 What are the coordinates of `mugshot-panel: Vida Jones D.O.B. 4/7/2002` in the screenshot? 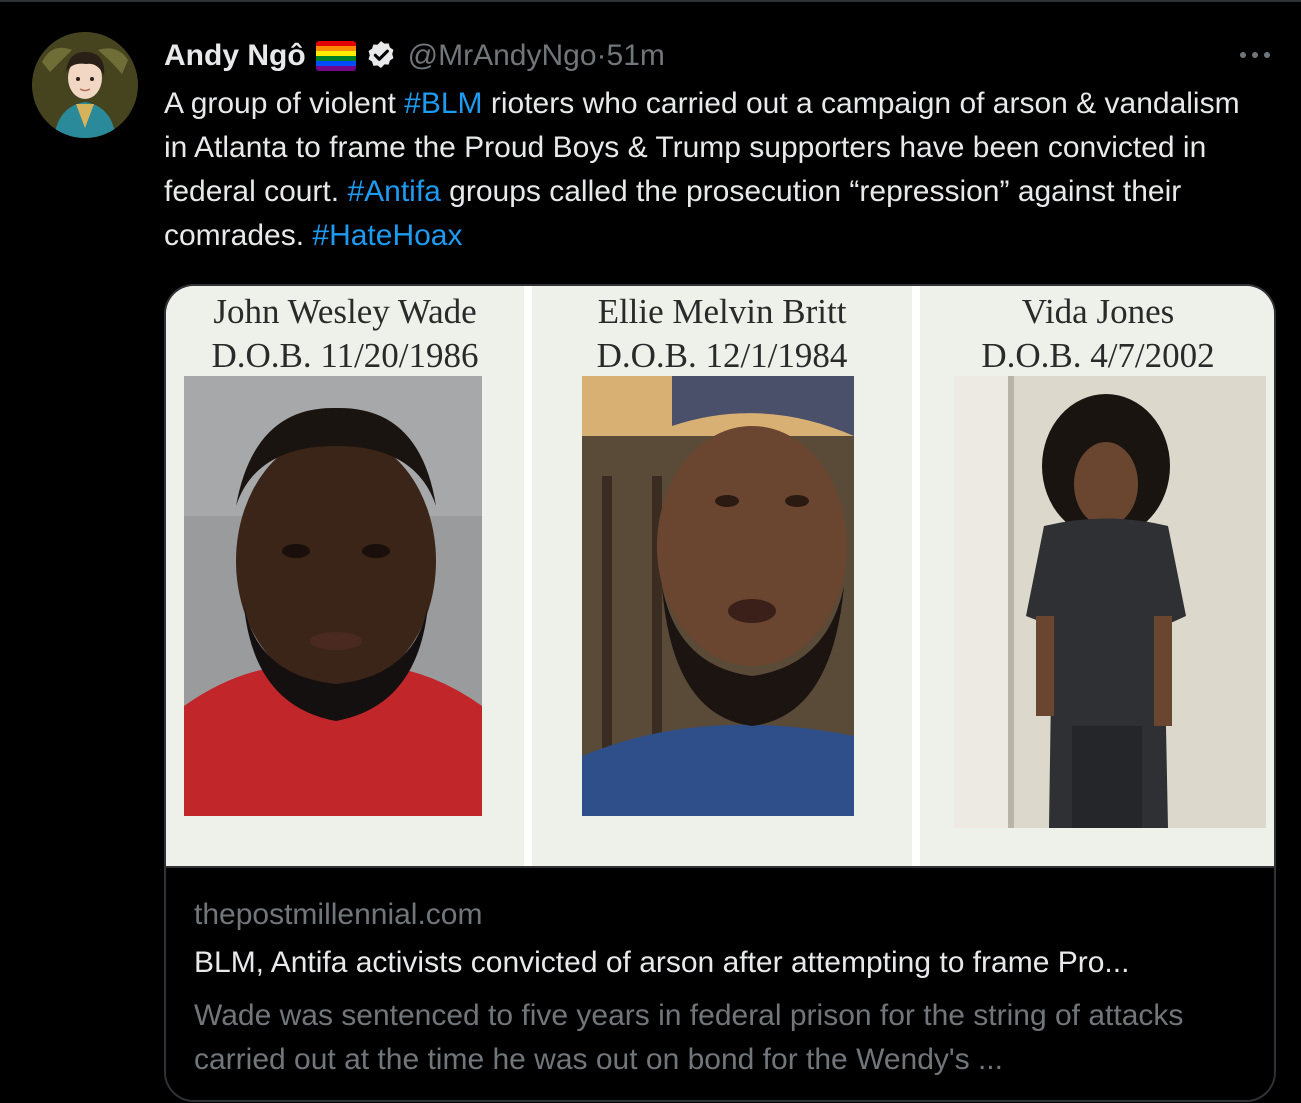 It's located at (1097, 576).